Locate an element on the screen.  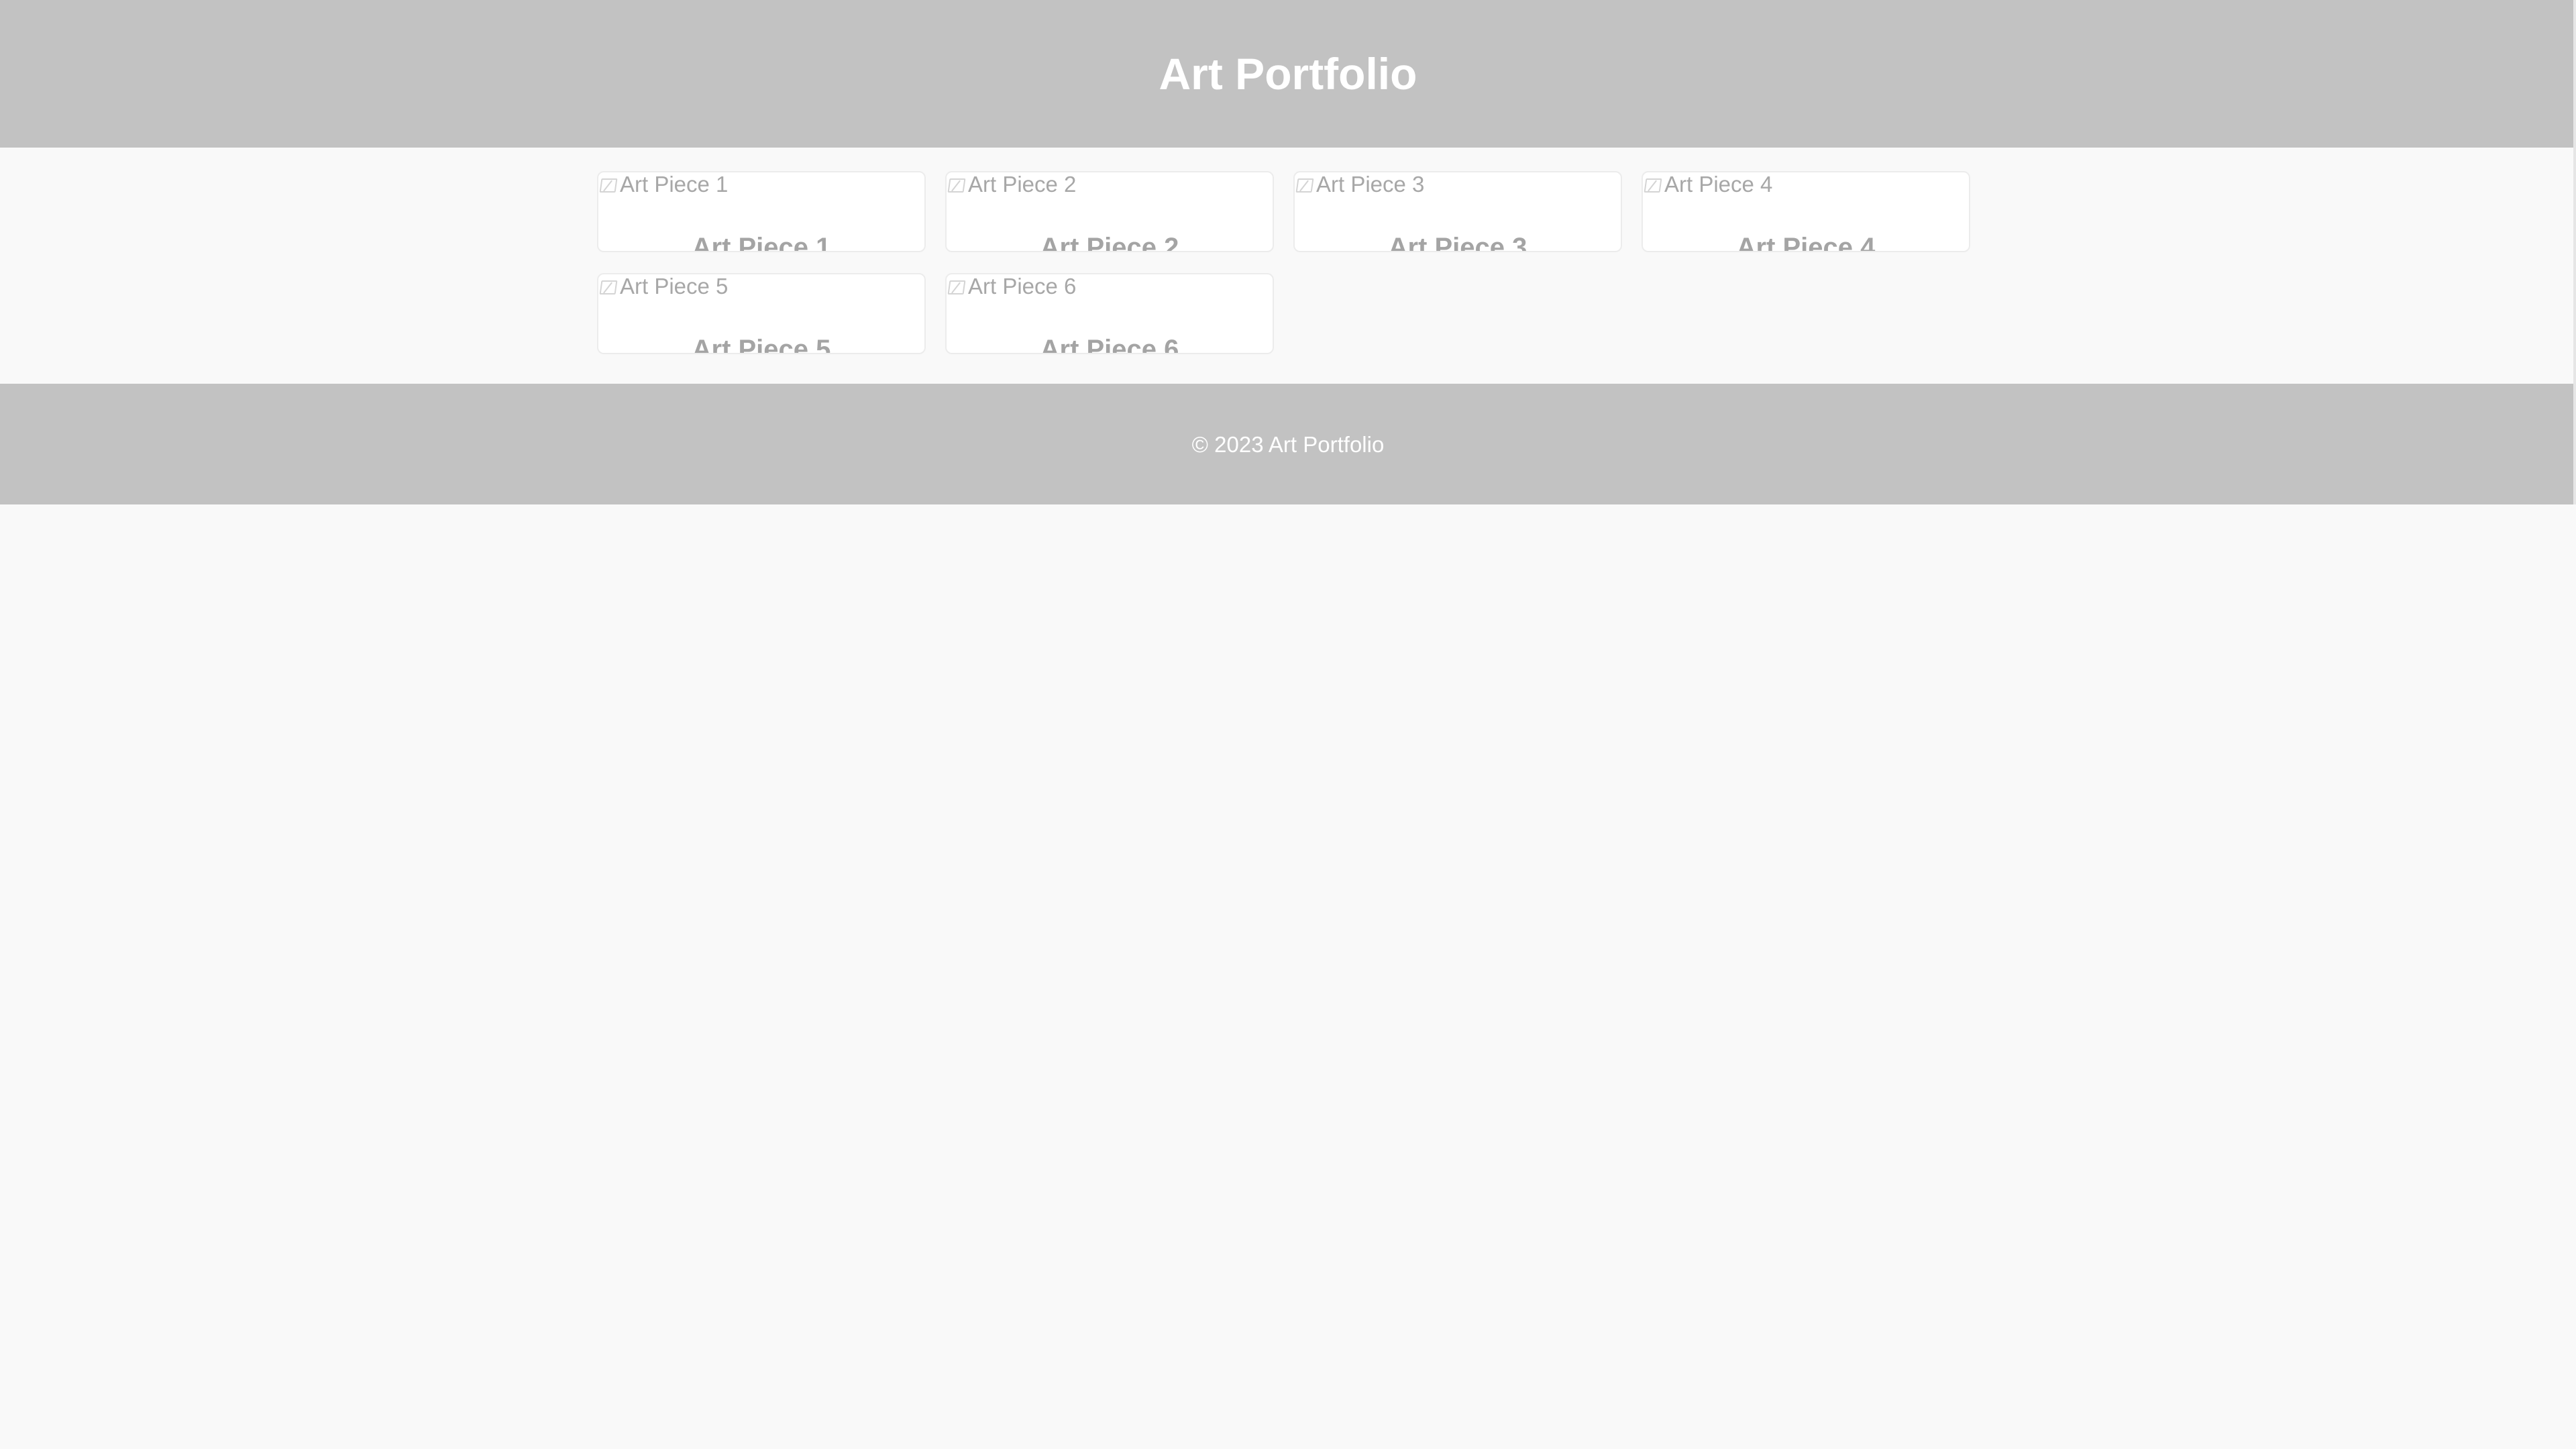
art-image-alt-5: Art Piece 5 is located at coordinates (674, 286).